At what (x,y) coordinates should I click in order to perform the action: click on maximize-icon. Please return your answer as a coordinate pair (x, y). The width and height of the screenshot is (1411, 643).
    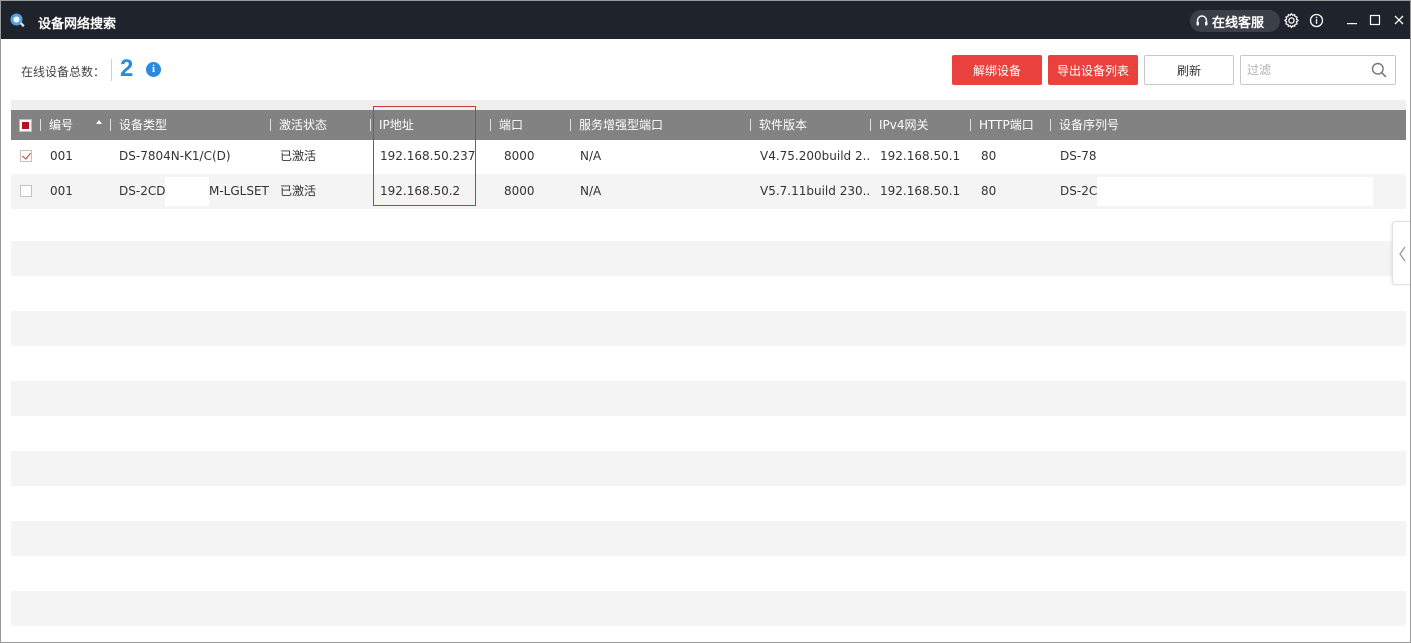
    Looking at the image, I should click on (1375, 20).